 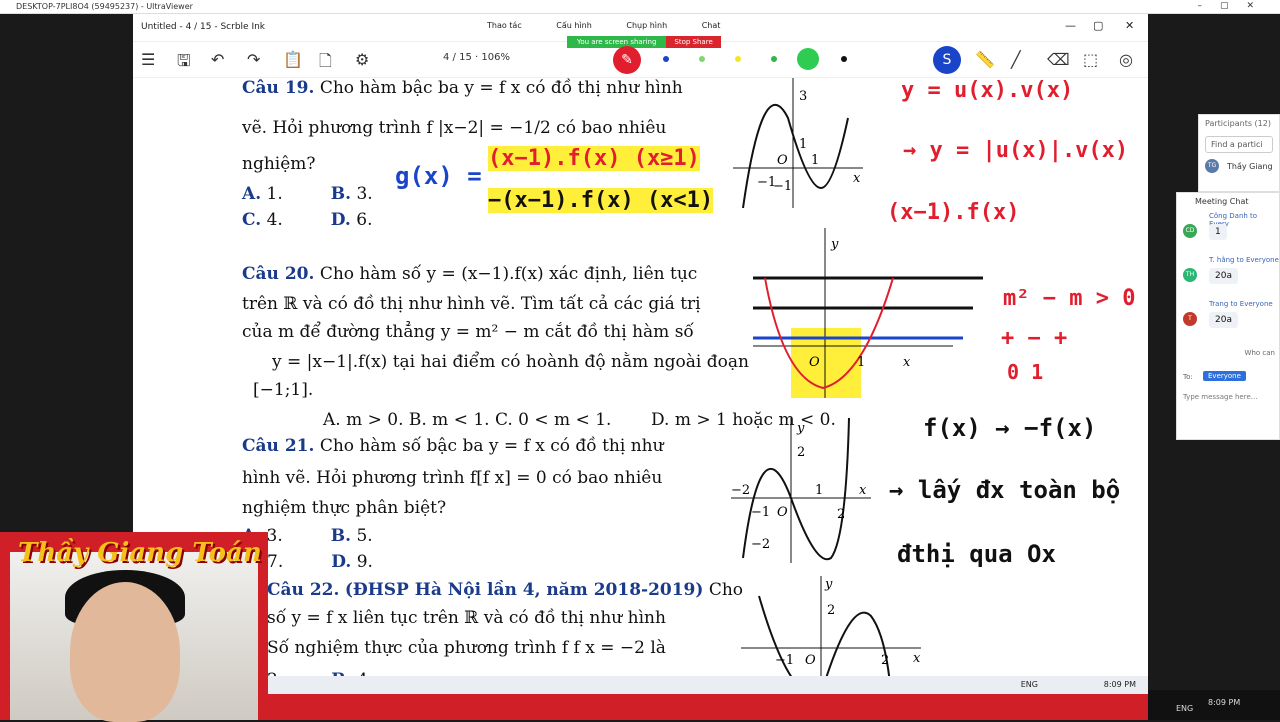 I want to click on q19-header: Câu 19., so click(x=278, y=88).